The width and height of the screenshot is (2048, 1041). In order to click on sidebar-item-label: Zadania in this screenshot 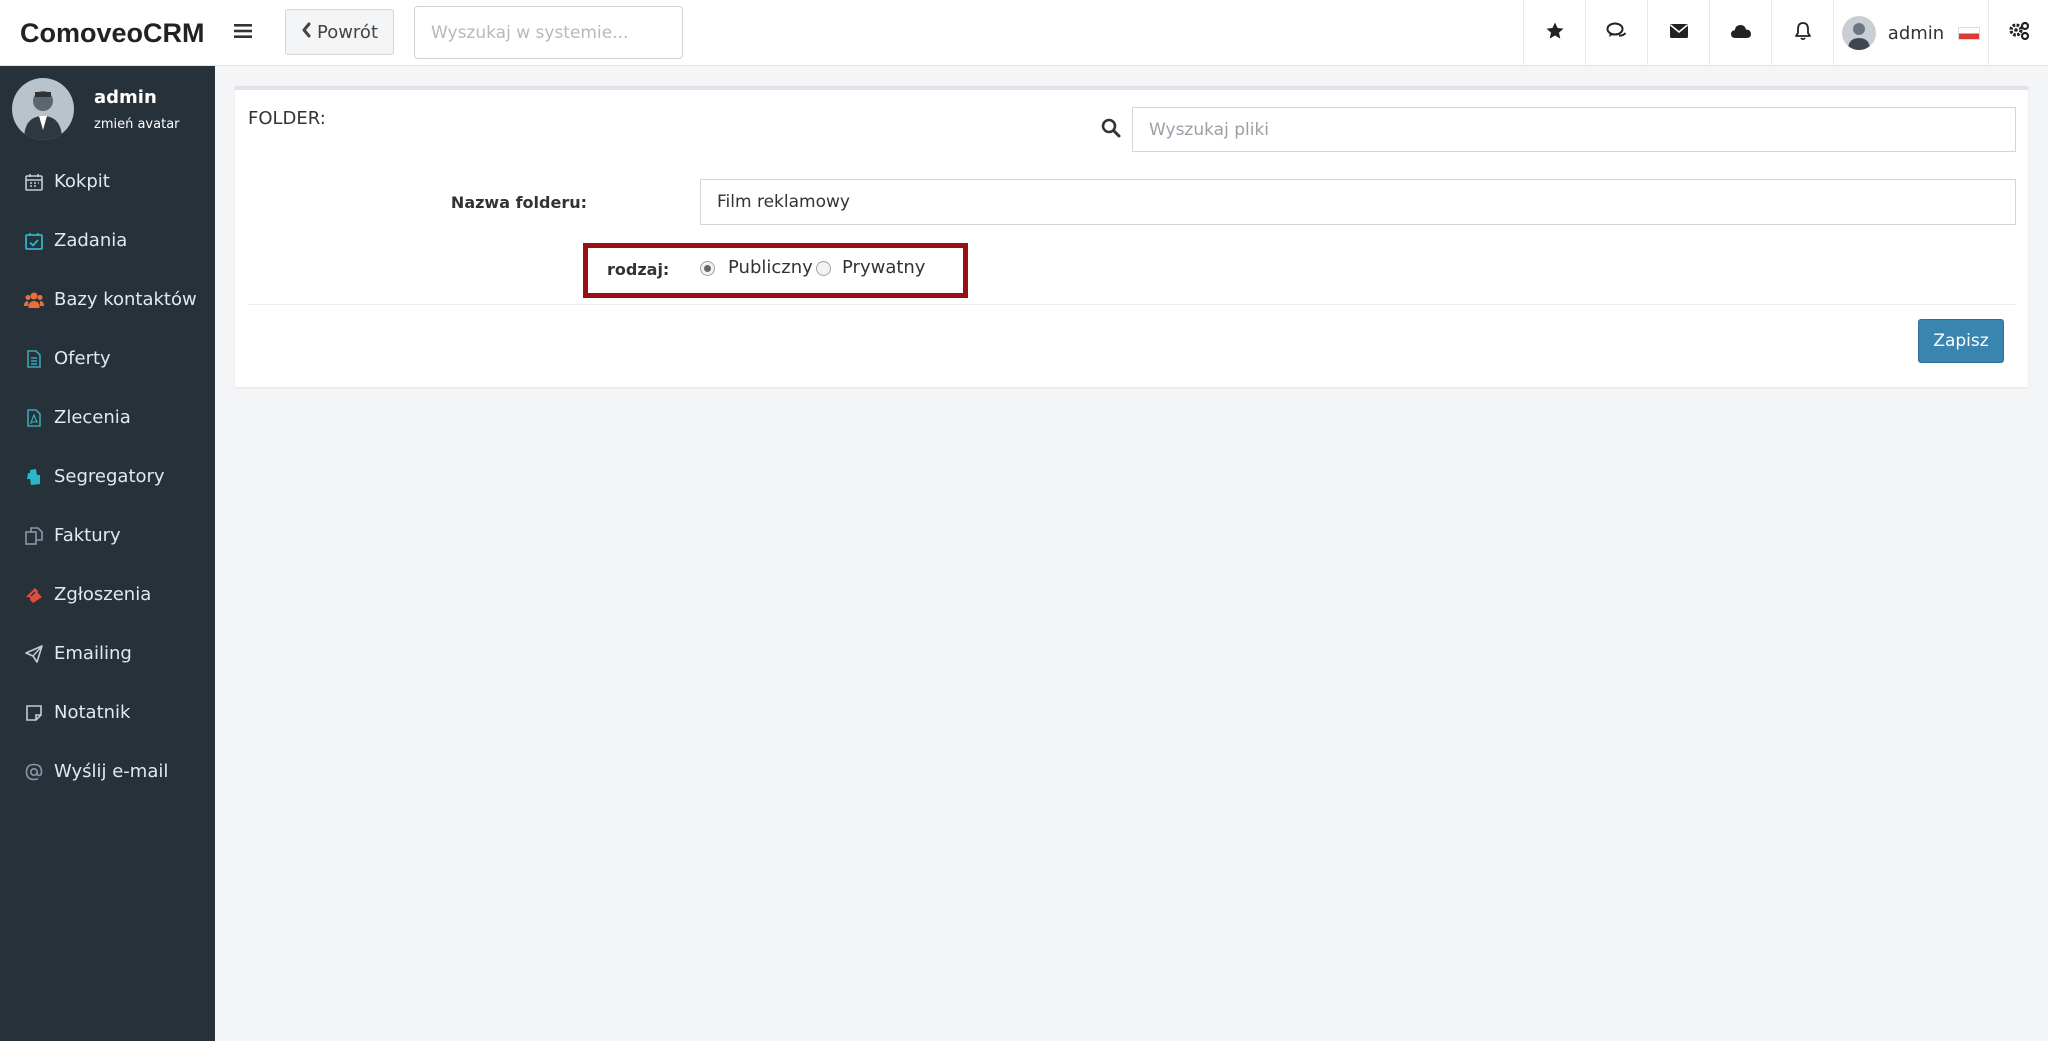, I will do `click(91, 240)`.